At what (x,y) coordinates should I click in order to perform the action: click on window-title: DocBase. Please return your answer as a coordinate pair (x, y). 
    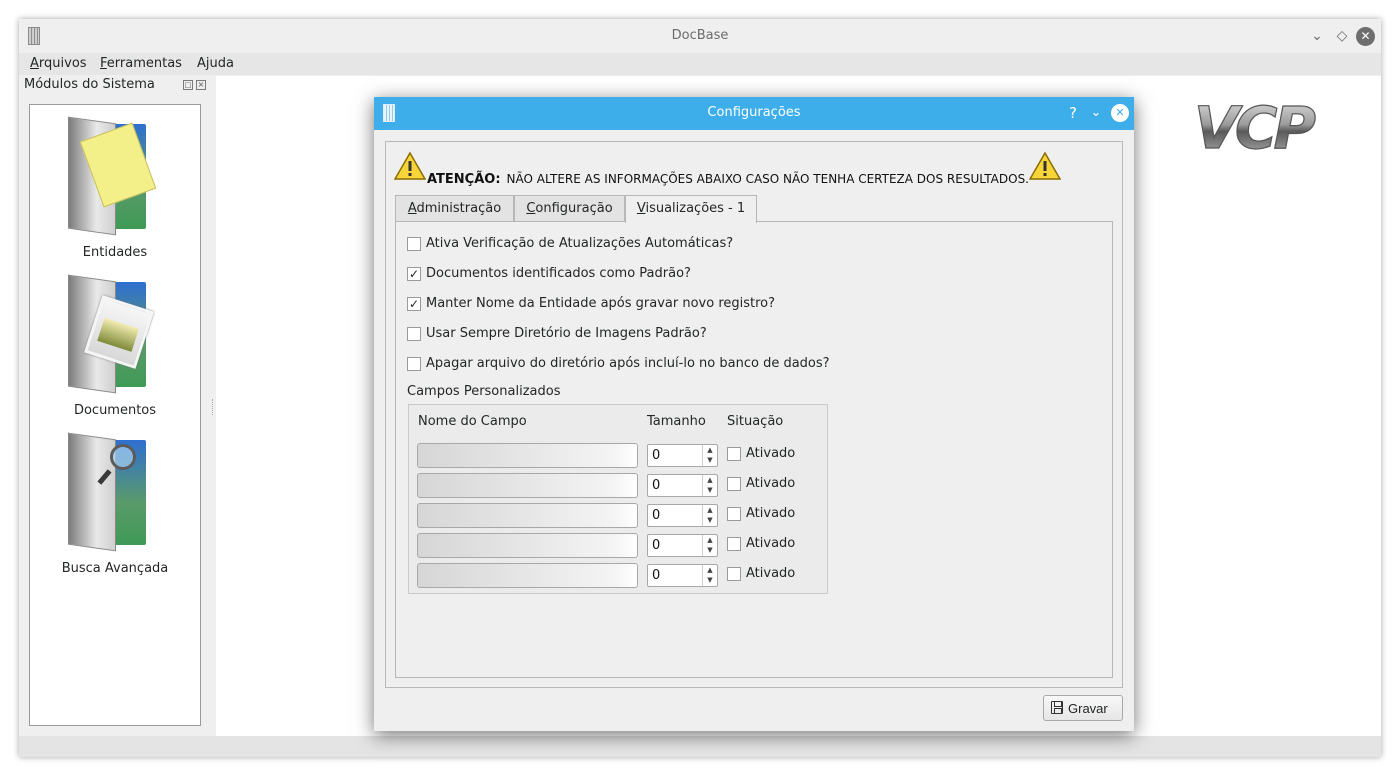
    Looking at the image, I should click on (700, 35).